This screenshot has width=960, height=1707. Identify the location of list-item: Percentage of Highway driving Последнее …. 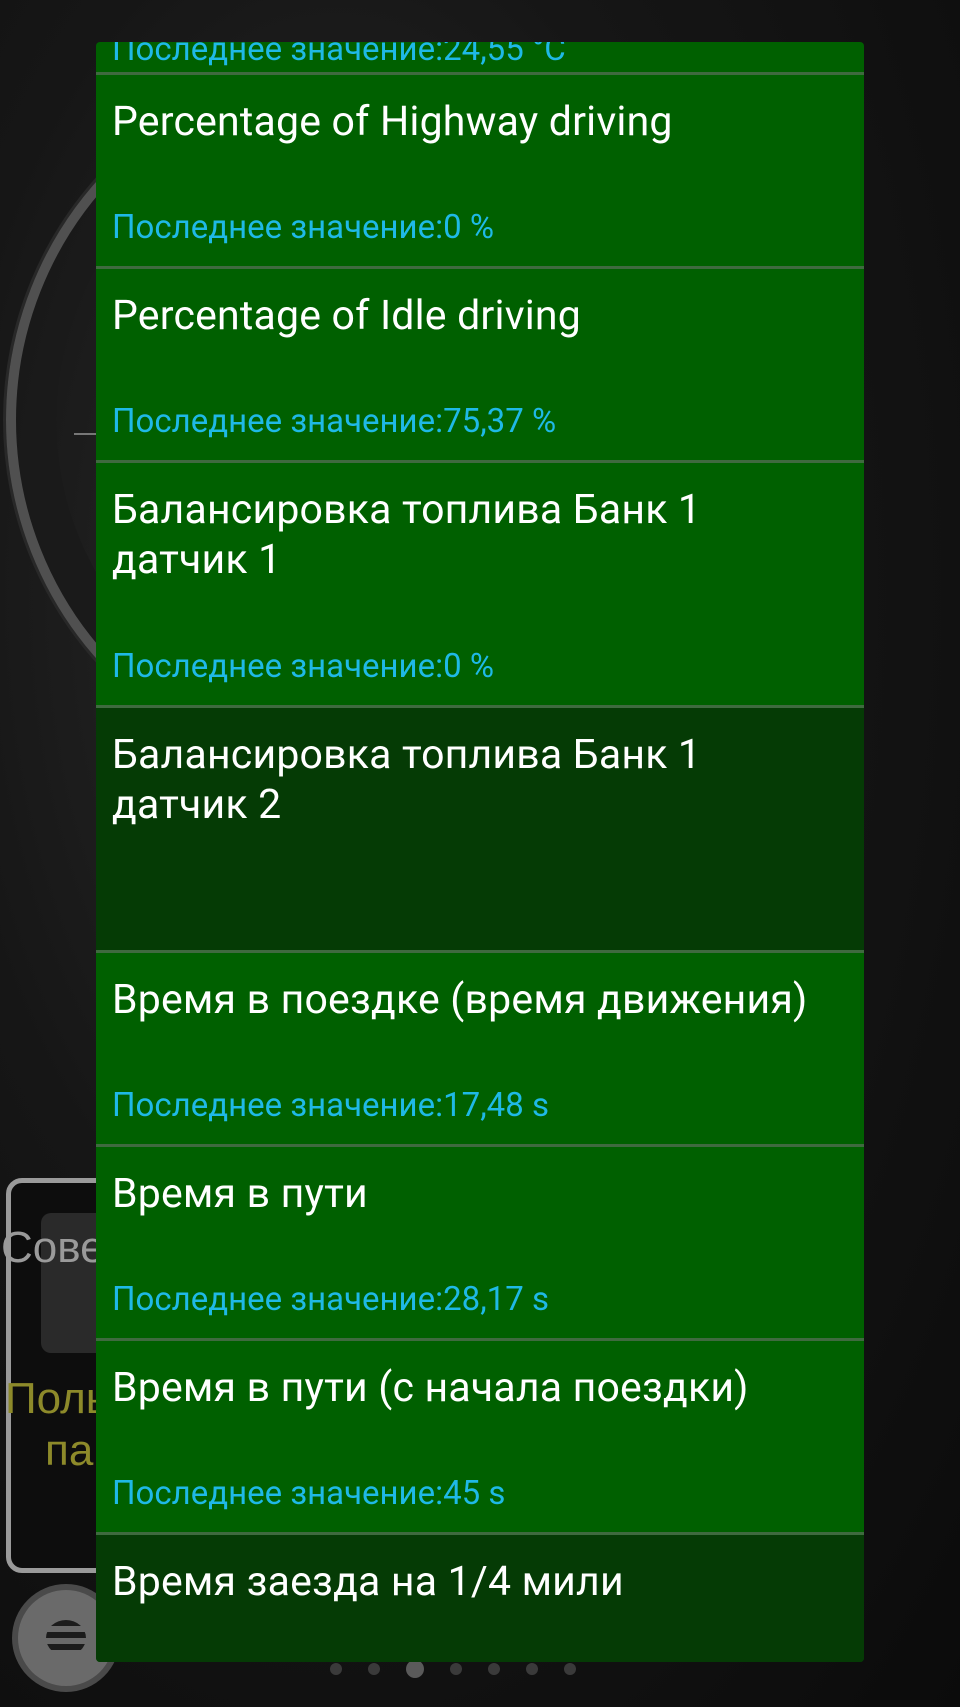
(480, 172).